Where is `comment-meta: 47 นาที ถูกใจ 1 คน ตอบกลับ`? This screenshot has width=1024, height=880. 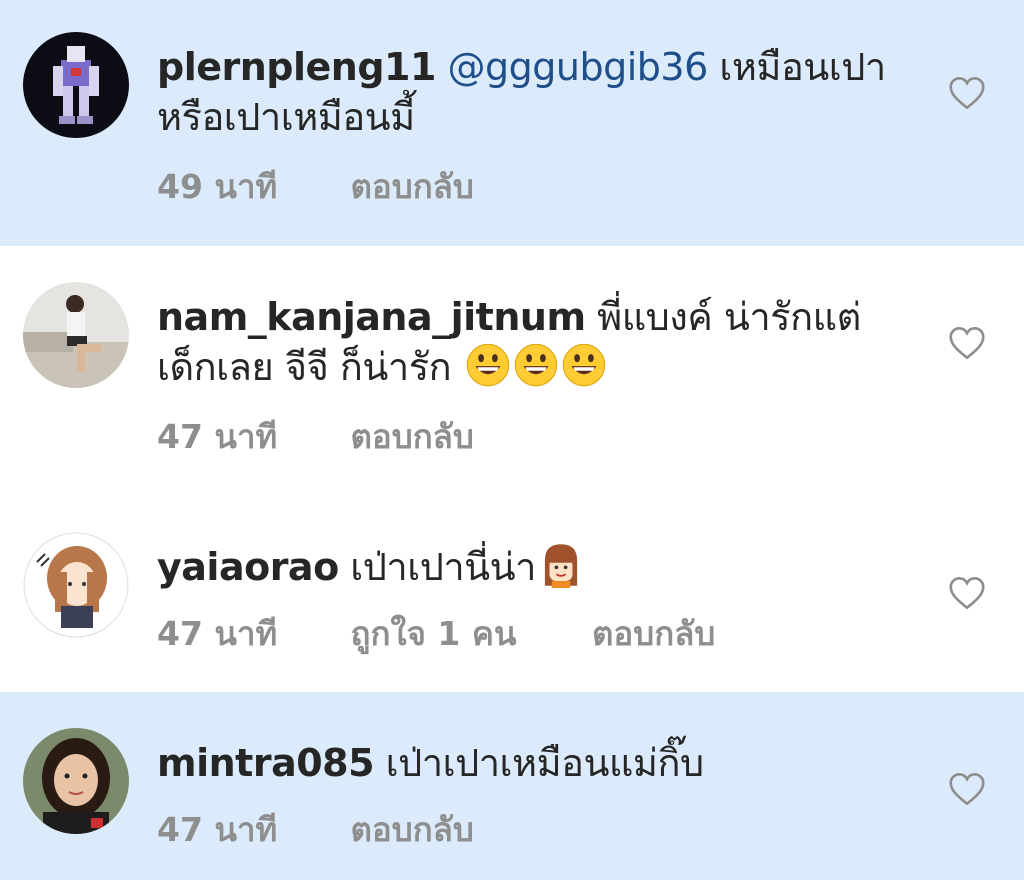
comment-meta: 47 นาที ถูกใจ 1 คน ตอบกลับ is located at coordinates (436, 634).